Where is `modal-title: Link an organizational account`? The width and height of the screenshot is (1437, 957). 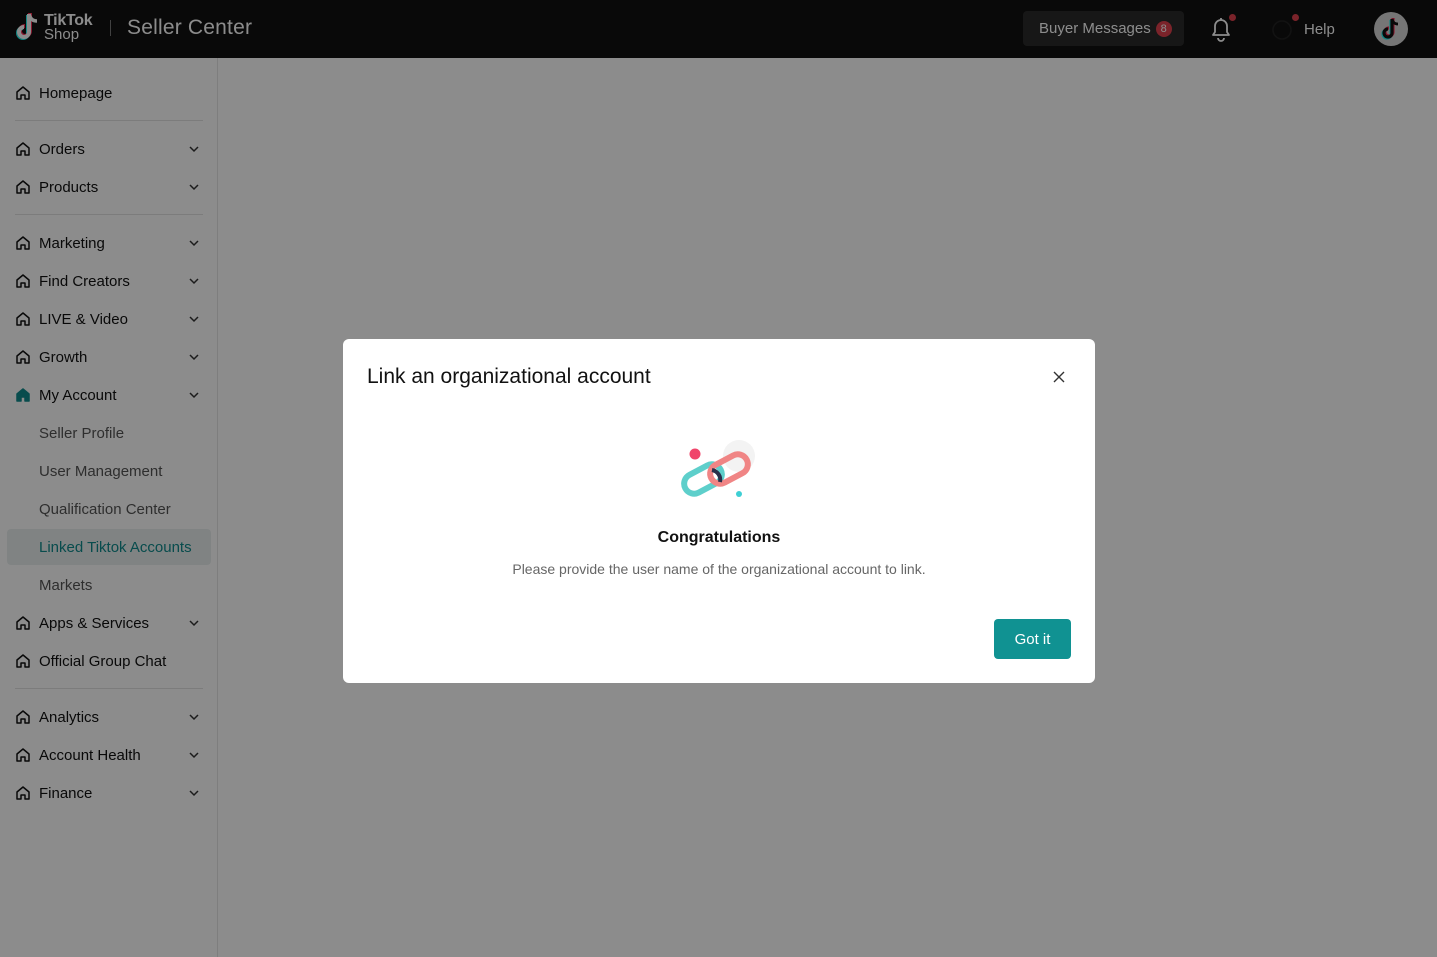 modal-title: Link an organizational account is located at coordinates (509, 376).